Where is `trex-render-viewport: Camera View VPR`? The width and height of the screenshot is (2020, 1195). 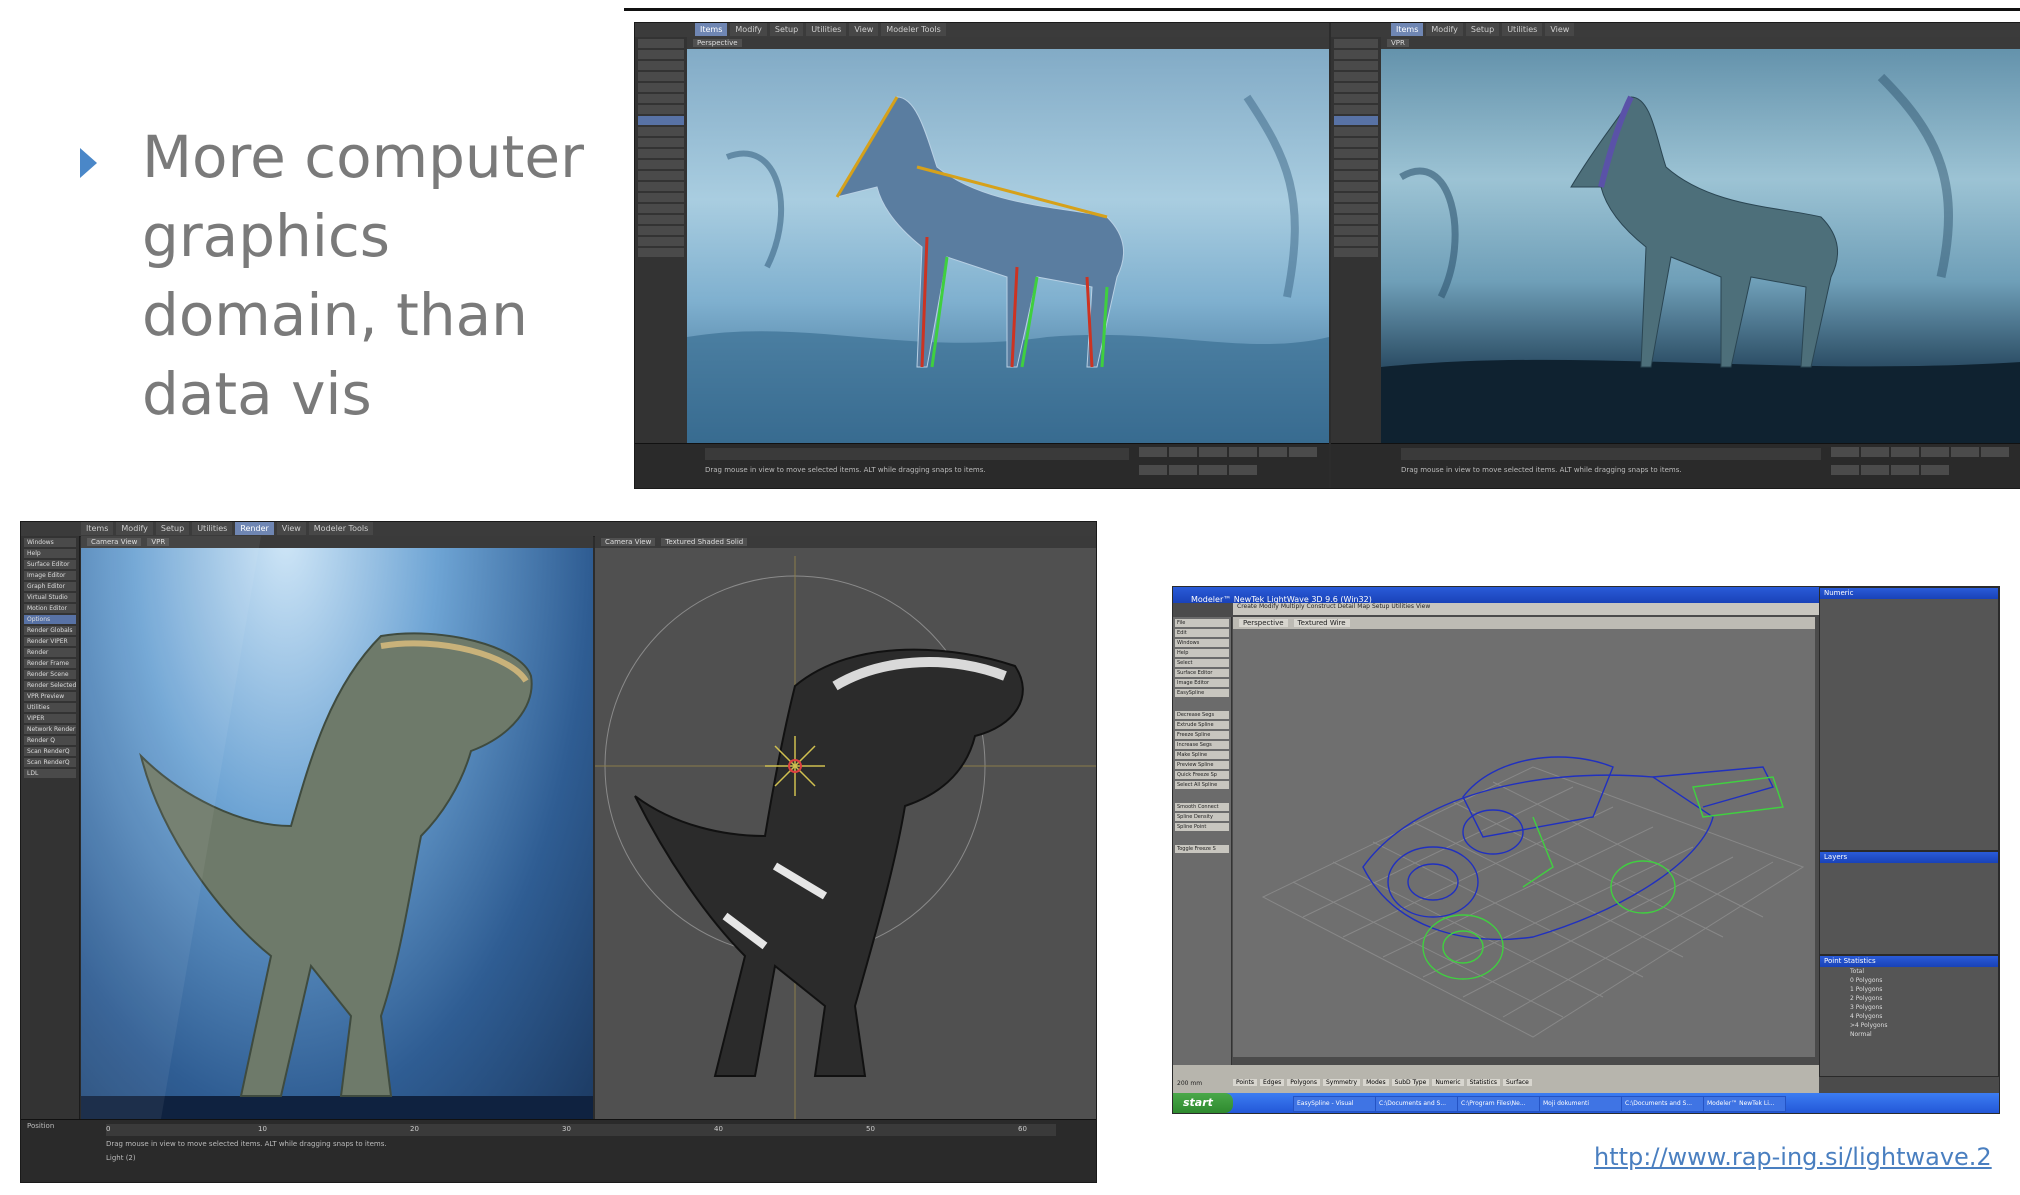
trex-render-viewport: Camera View VPR is located at coordinates (337, 827).